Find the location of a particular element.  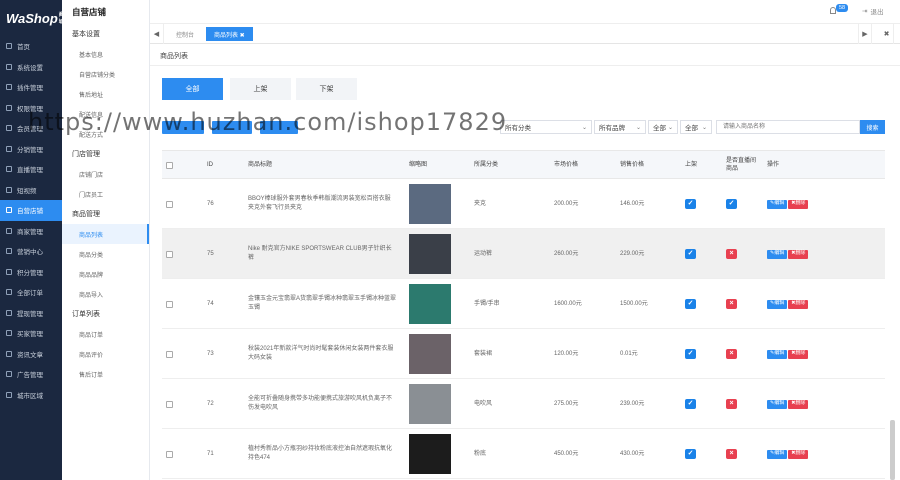

tabs-close-button: ✖ is located at coordinates (887, 34).